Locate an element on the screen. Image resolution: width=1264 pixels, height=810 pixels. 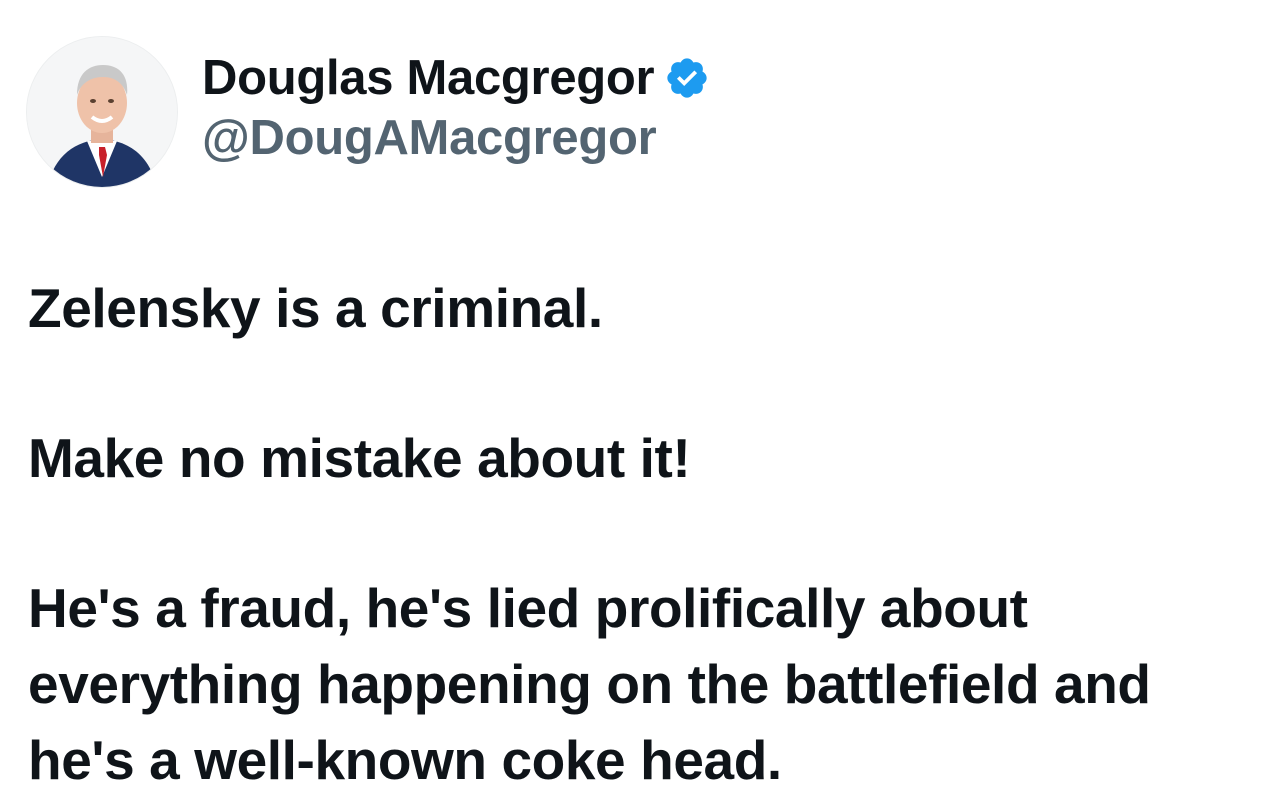
verified-badge-icon is located at coordinates (687, 78).